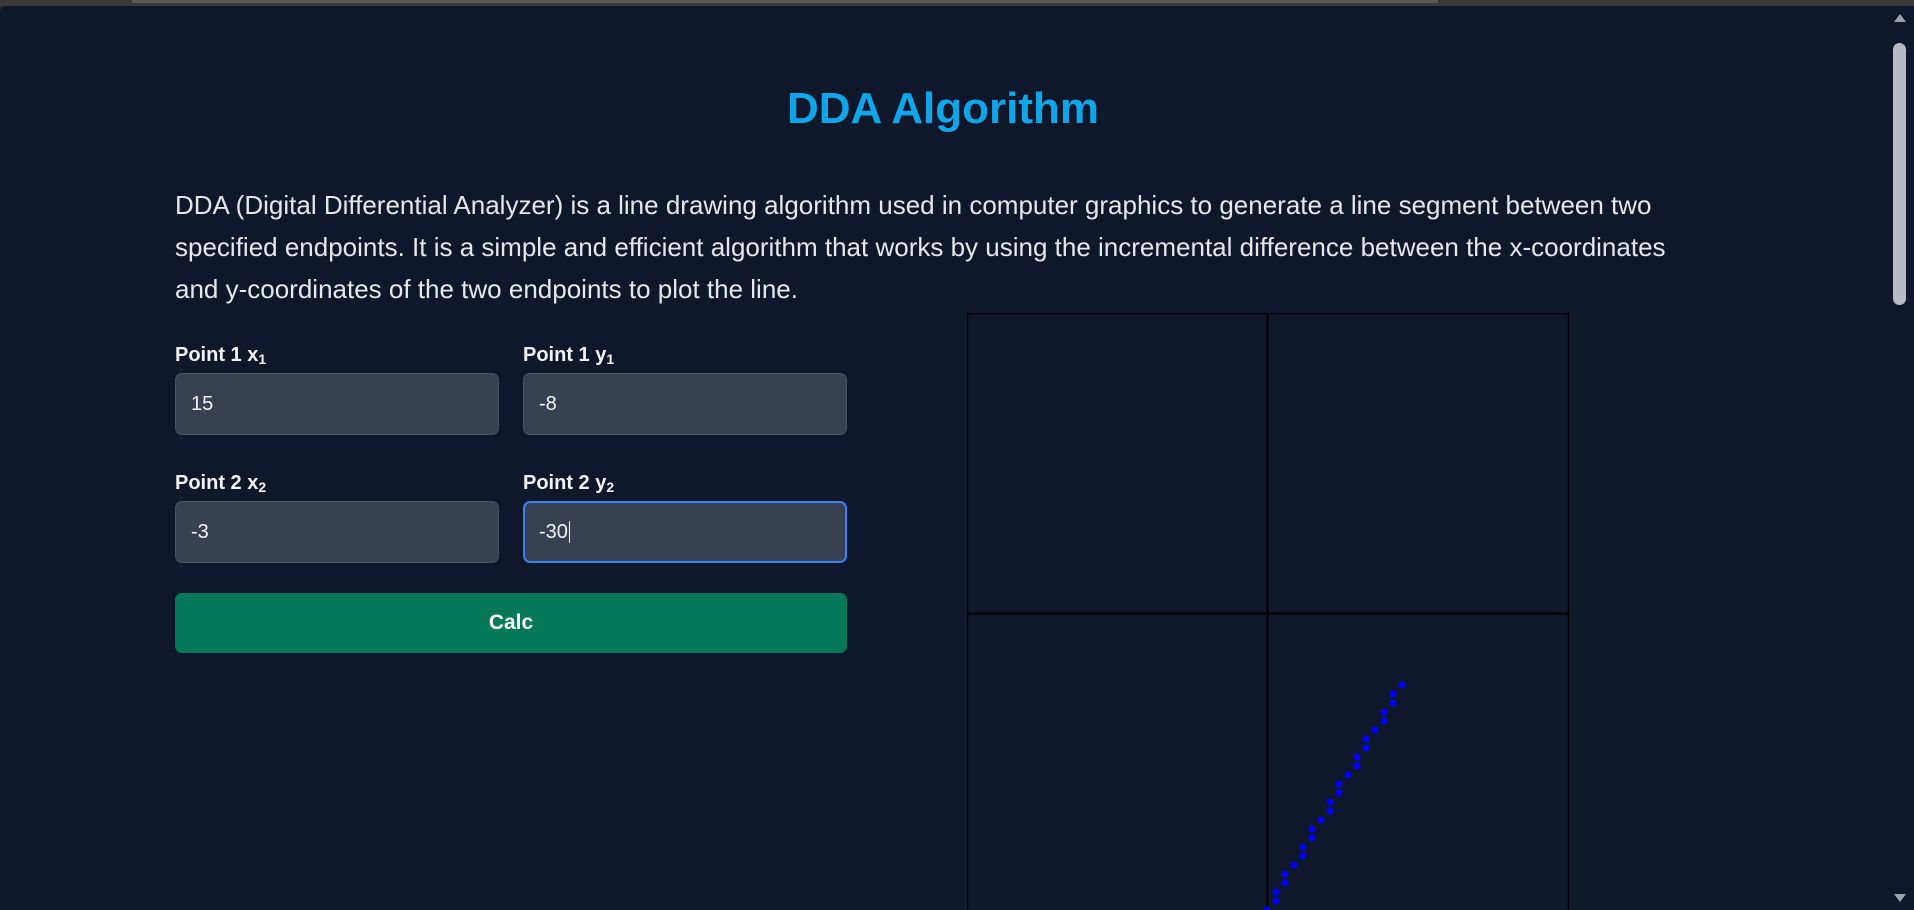 Image resolution: width=1914 pixels, height=910 pixels. Describe the element at coordinates (1899, 174) in the screenshot. I see `scroll-thumb` at that location.